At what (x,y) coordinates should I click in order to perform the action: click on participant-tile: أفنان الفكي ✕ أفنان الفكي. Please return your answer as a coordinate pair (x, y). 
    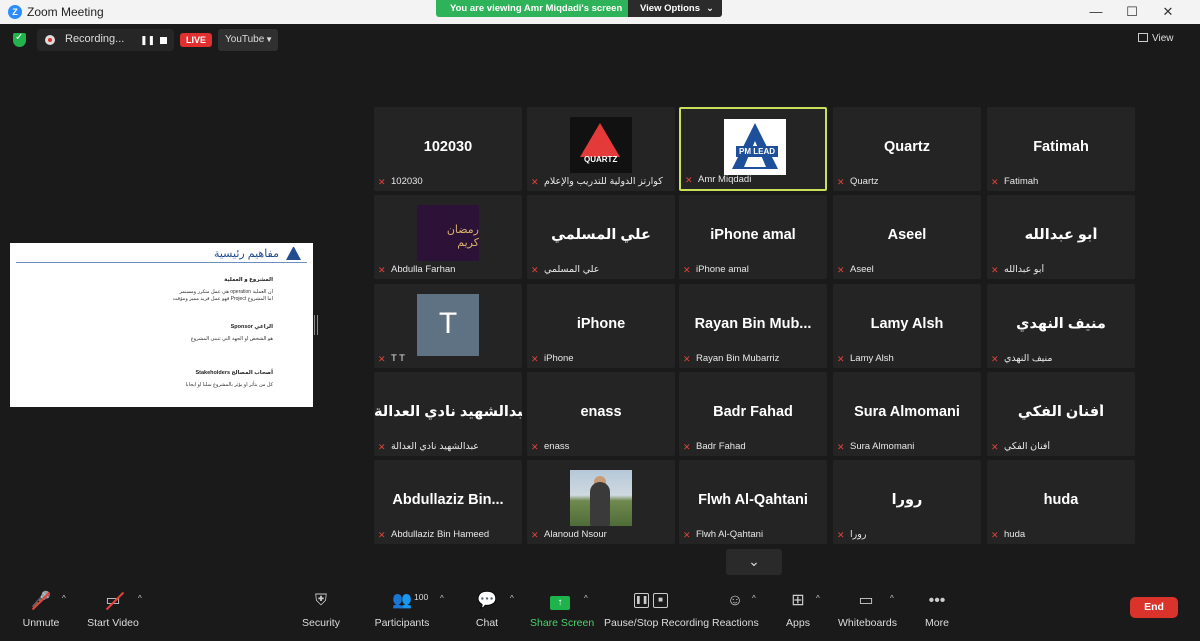
    Looking at the image, I should click on (1061, 414).